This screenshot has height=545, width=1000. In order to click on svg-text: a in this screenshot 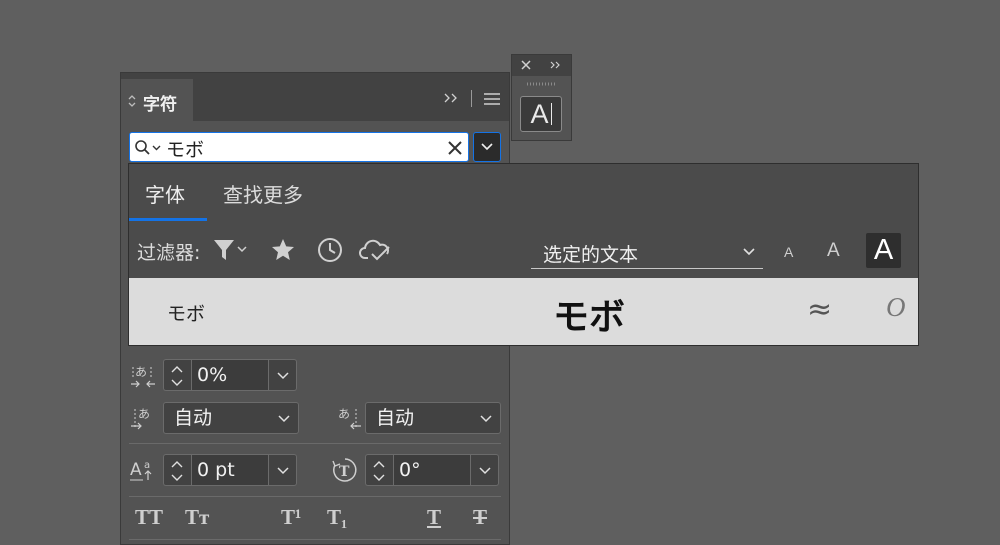, I will do `click(147, 465)`.